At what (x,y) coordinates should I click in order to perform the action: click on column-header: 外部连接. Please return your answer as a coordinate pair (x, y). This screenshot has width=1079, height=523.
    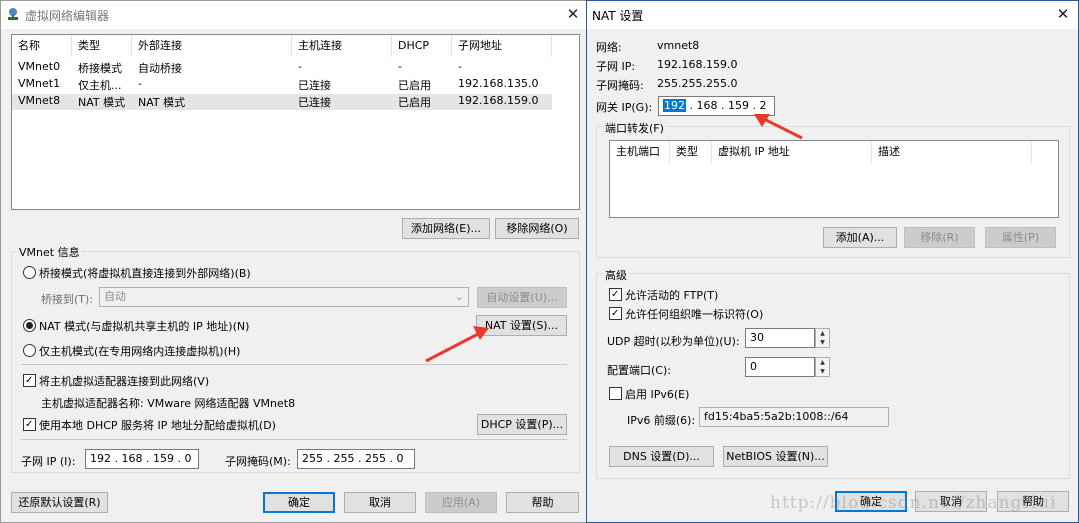
    Looking at the image, I should click on (212, 46).